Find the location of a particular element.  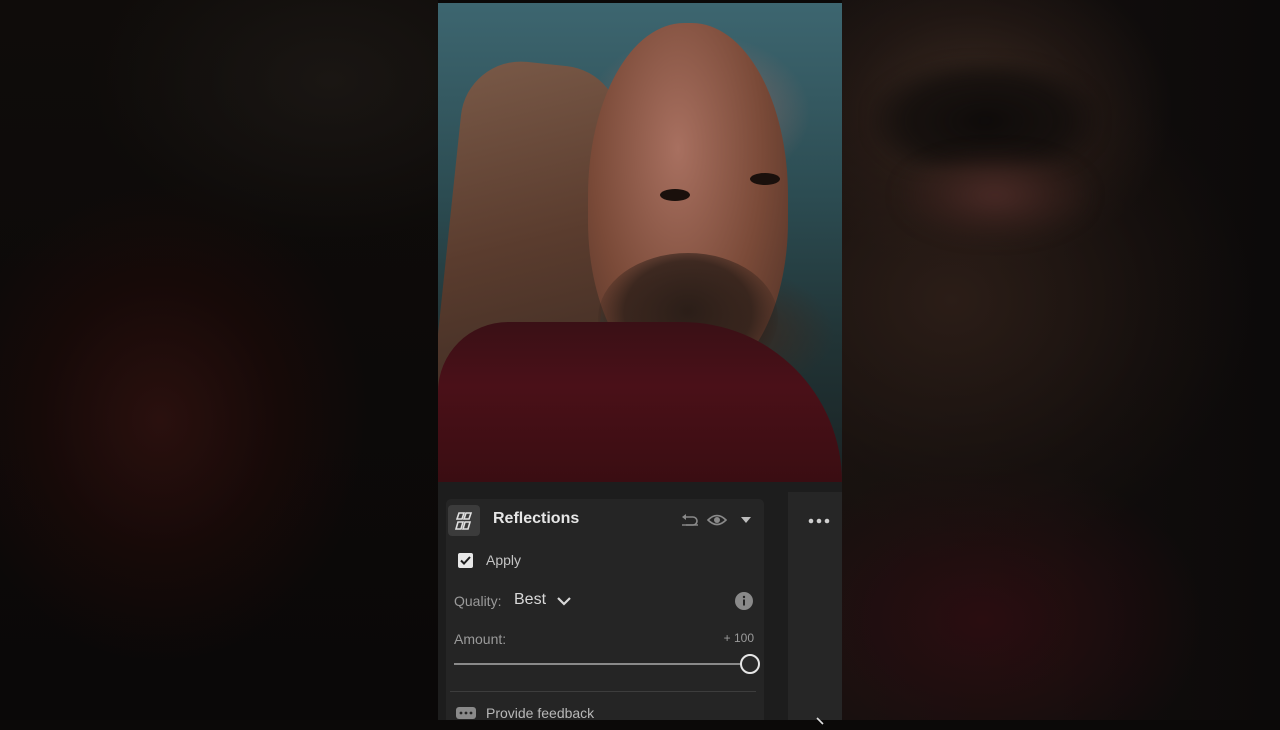

feedback-icon is located at coordinates (466, 716).